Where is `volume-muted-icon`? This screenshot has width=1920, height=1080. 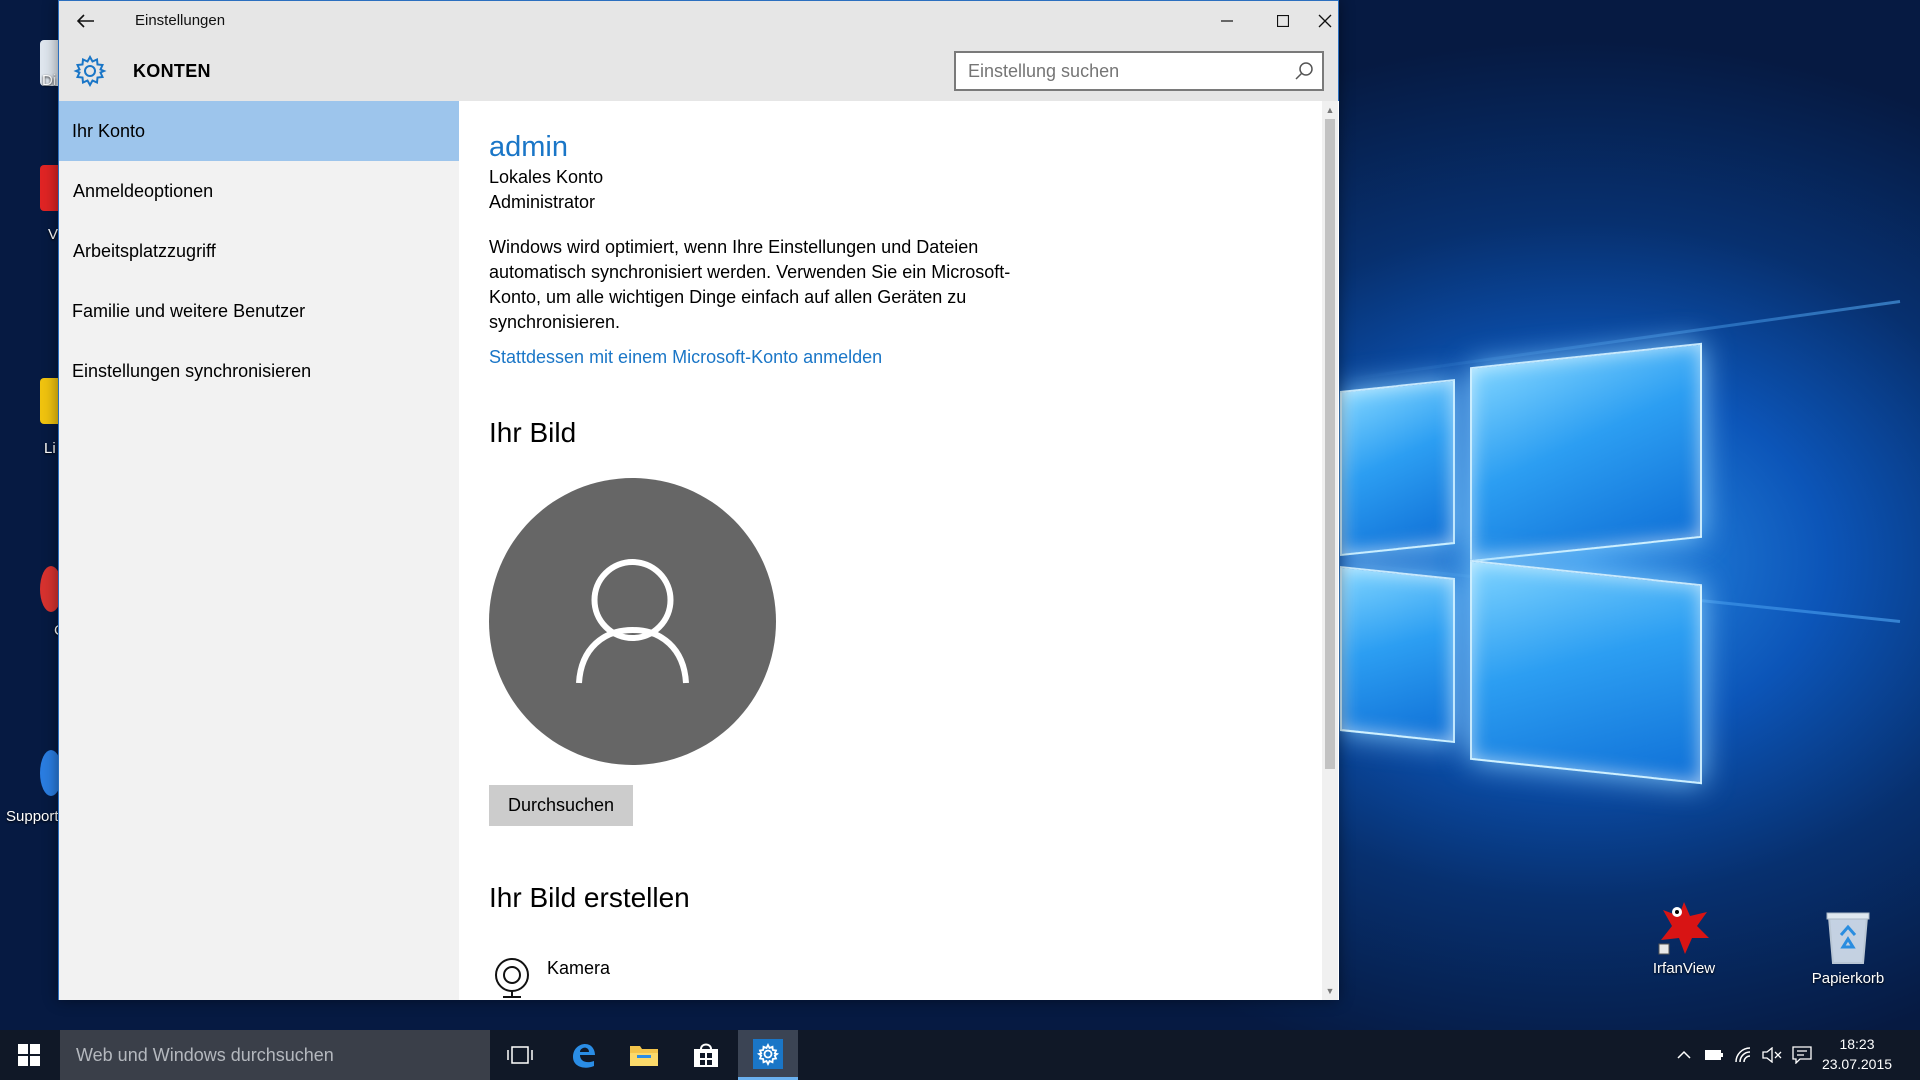
volume-muted-icon is located at coordinates (1772, 1055).